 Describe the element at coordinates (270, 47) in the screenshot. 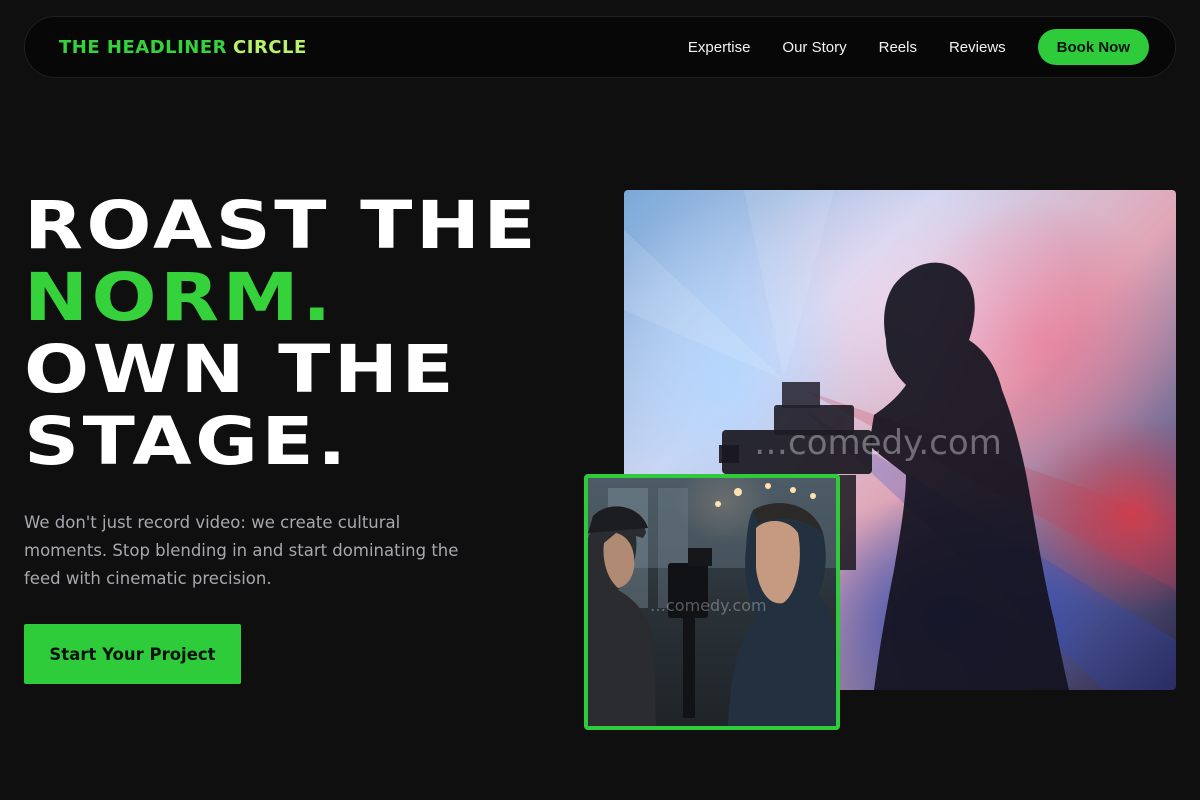

I see `brand-name-secondary: CIRCLE` at that location.